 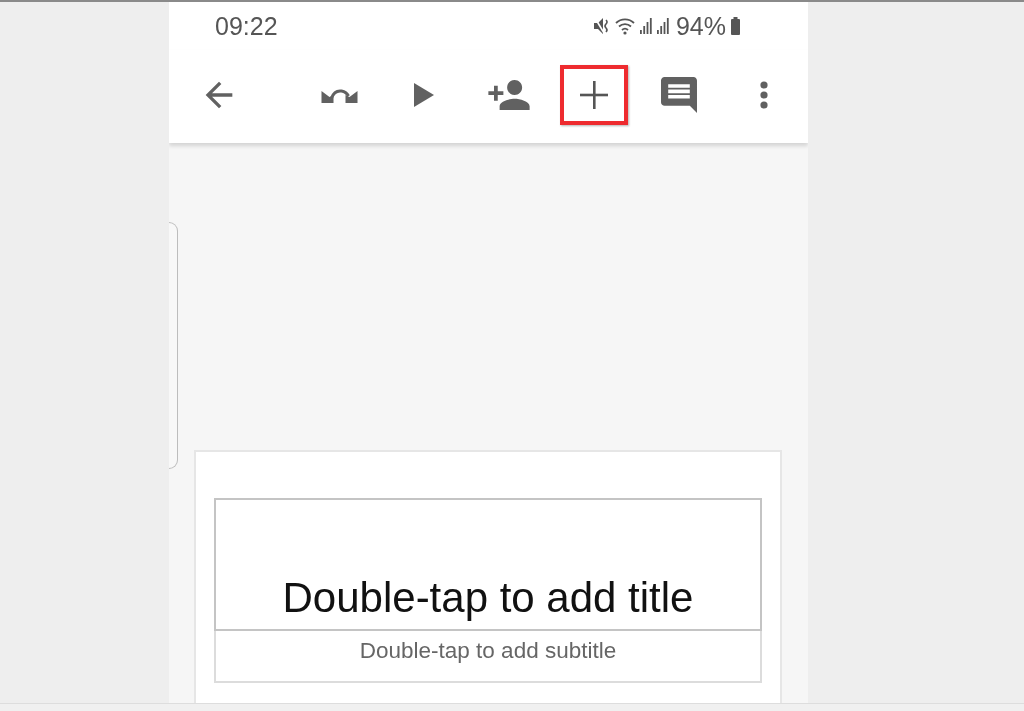 What do you see at coordinates (601, 26) in the screenshot?
I see `mute-icon` at bounding box center [601, 26].